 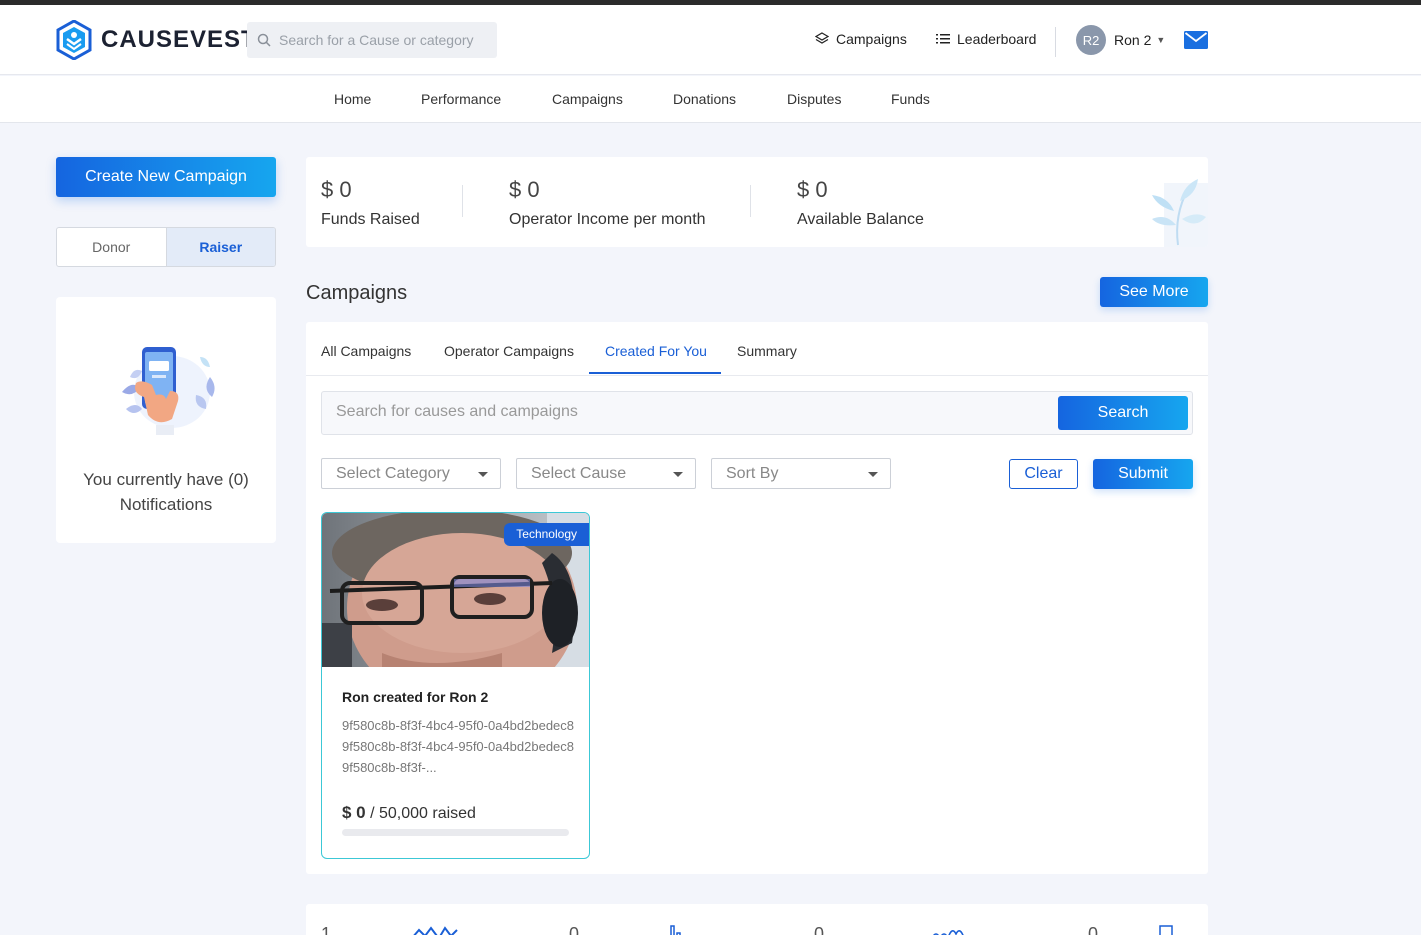 What do you see at coordinates (1161, 40) in the screenshot?
I see `caret-down-icon: ▼` at bounding box center [1161, 40].